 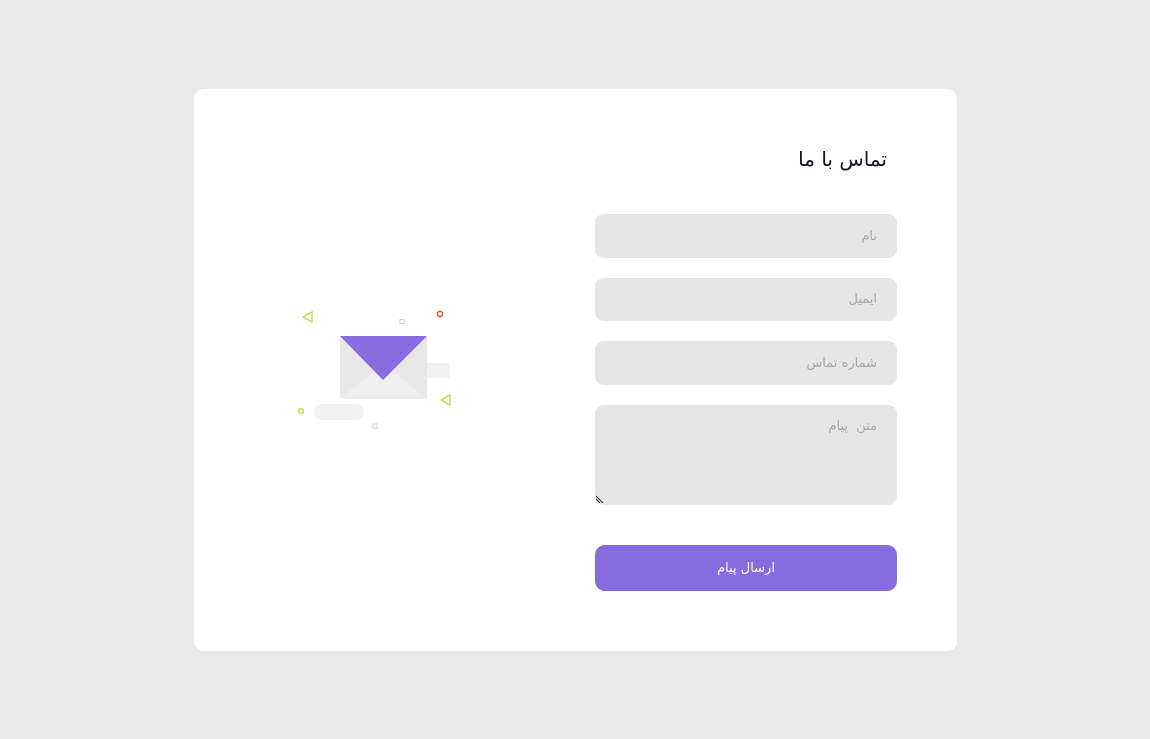 I want to click on message-field, so click(x=746, y=455).